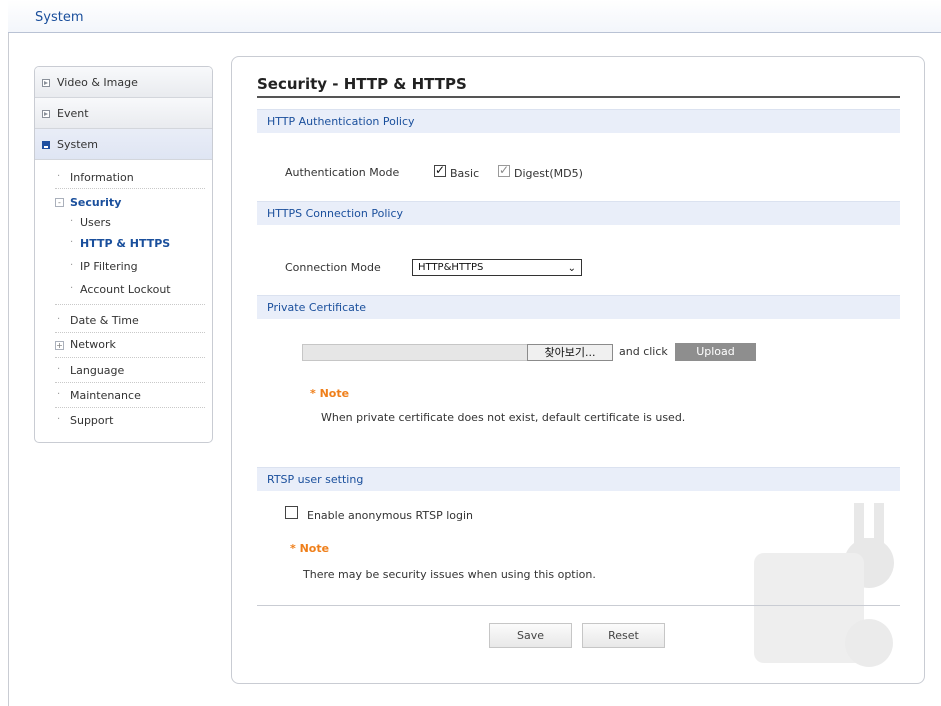  What do you see at coordinates (78, 144) in the screenshot?
I see `sidebar-group-label: System` at bounding box center [78, 144].